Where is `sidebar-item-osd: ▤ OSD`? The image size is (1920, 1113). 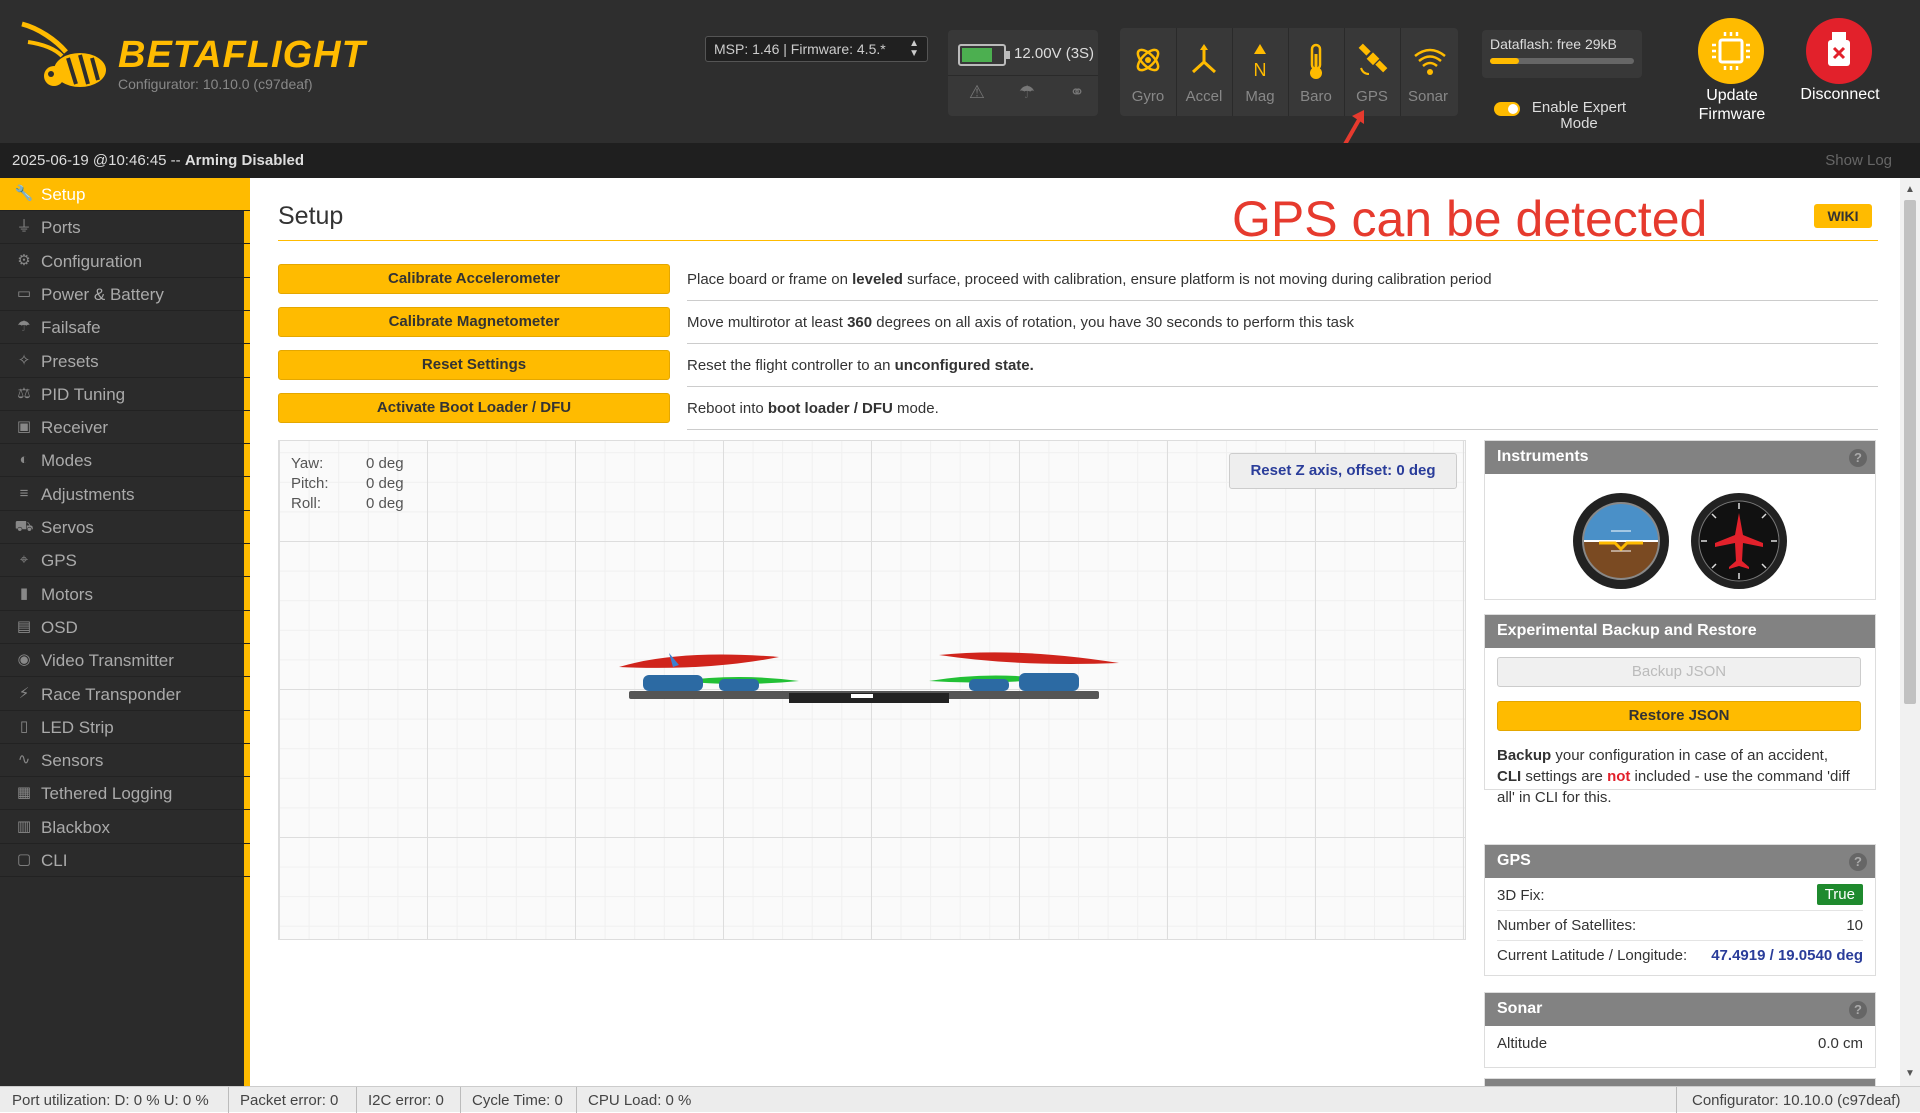 sidebar-item-osd: ▤ OSD is located at coordinates (125, 627).